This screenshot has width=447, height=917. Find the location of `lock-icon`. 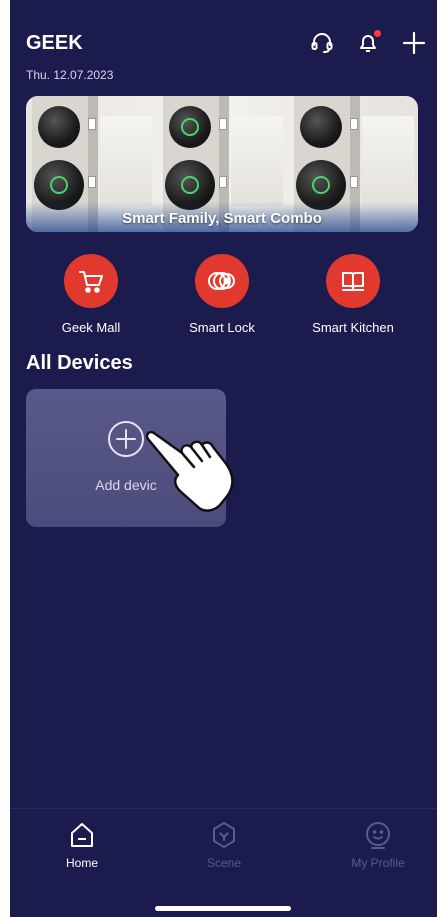

lock-icon is located at coordinates (222, 281).